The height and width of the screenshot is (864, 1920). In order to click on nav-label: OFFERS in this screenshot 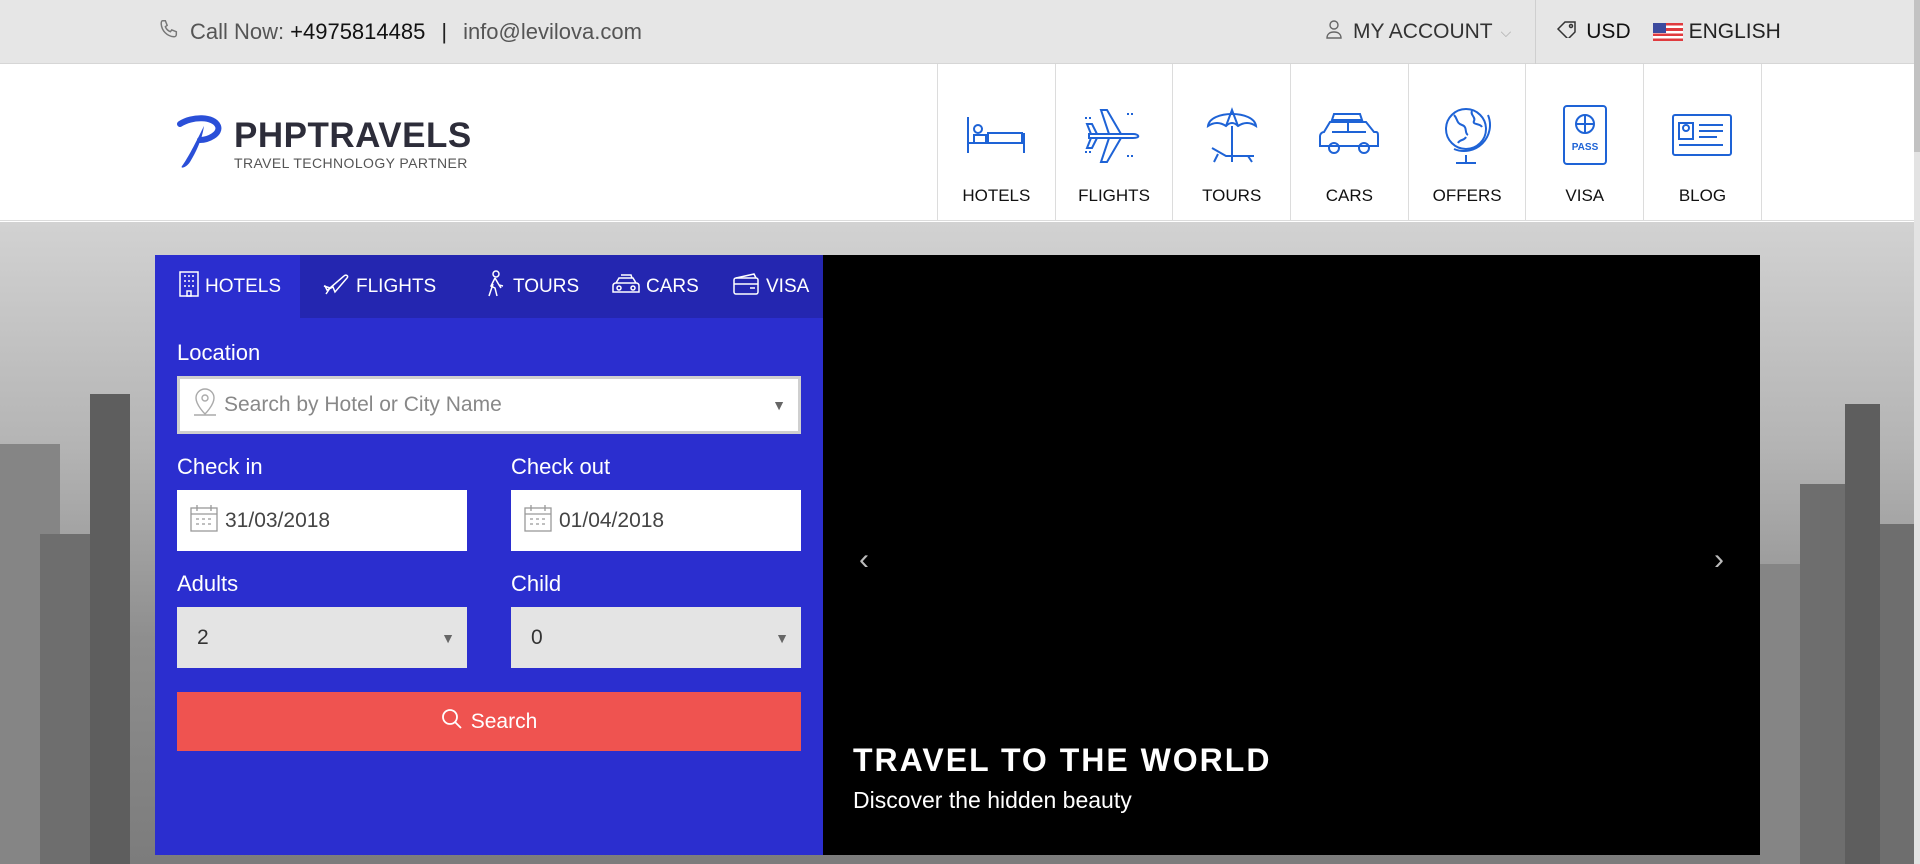, I will do `click(1467, 195)`.